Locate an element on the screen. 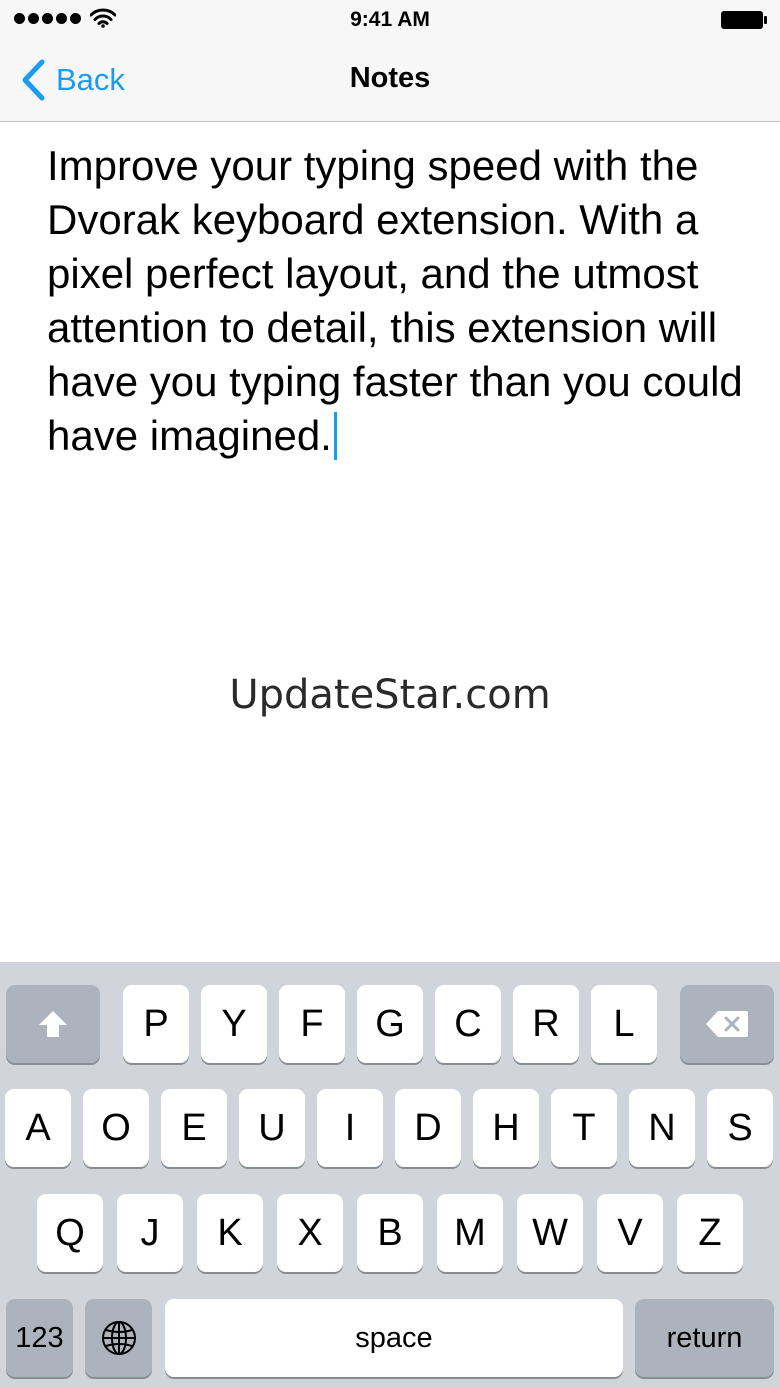 This screenshot has height=1387, width=780. key-v: V is located at coordinates (630, 1233).